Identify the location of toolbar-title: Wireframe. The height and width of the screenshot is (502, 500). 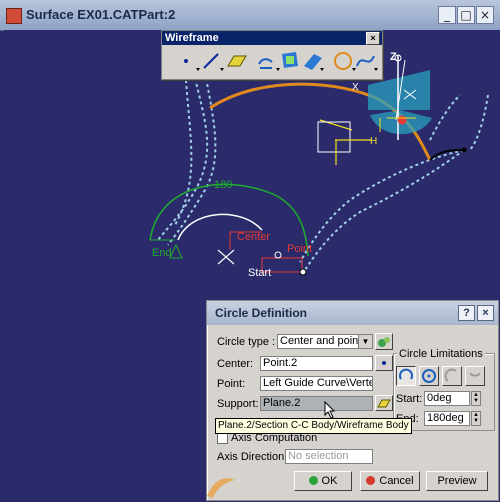
(192, 38).